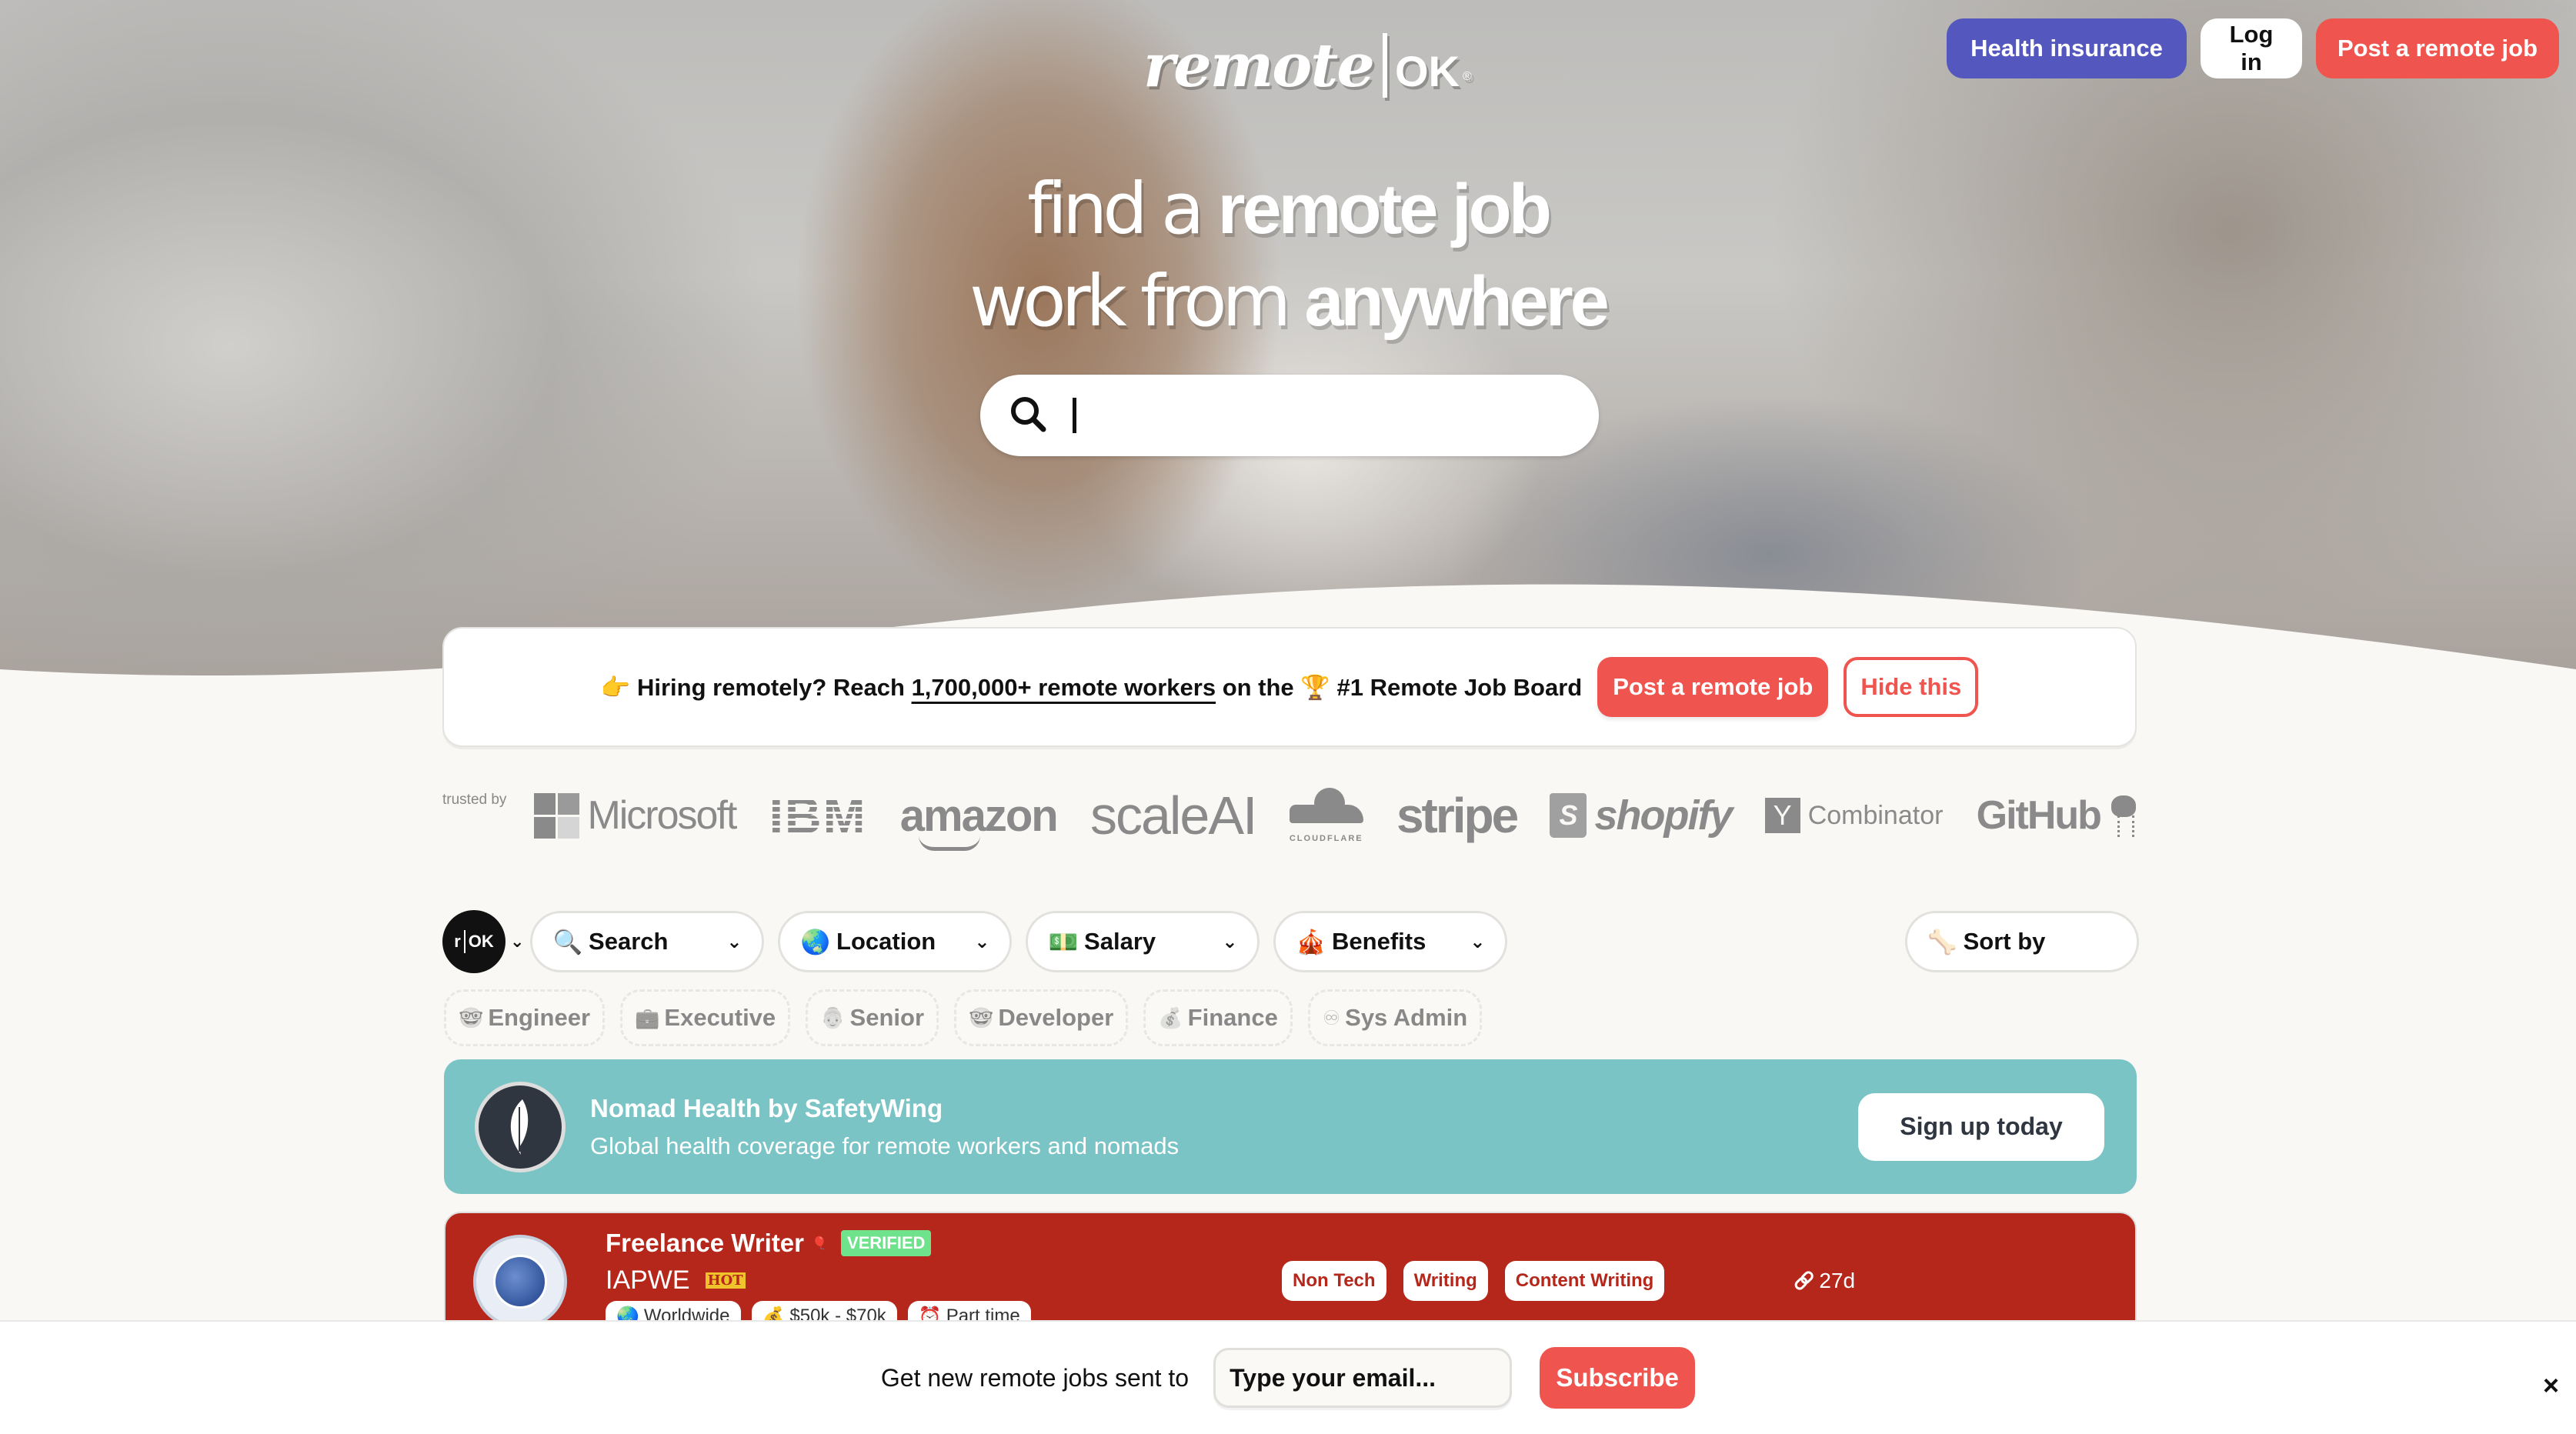  Describe the element at coordinates (2551, 1385) in the screenshot. I see `close-icon: ×` at that location.